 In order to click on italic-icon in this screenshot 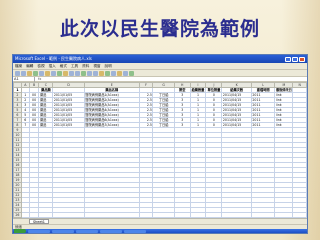, I will do `click(101, 73)`.